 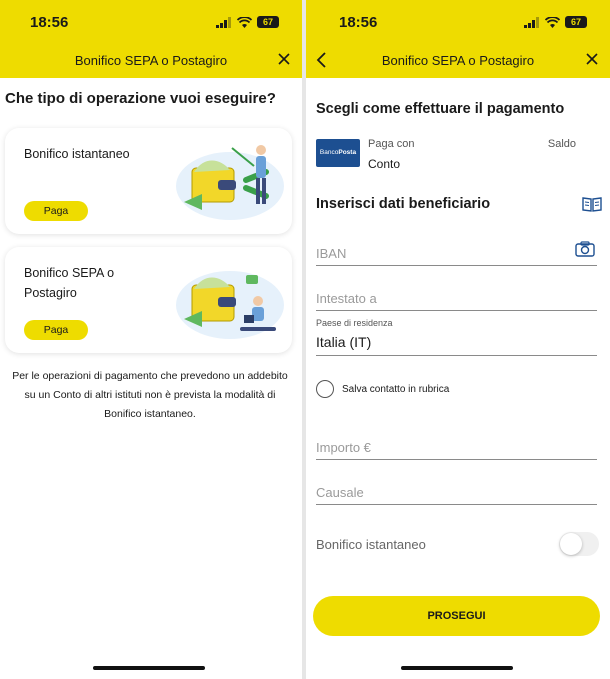 I want to click on address-book-icon, so click(x=592, y=204).